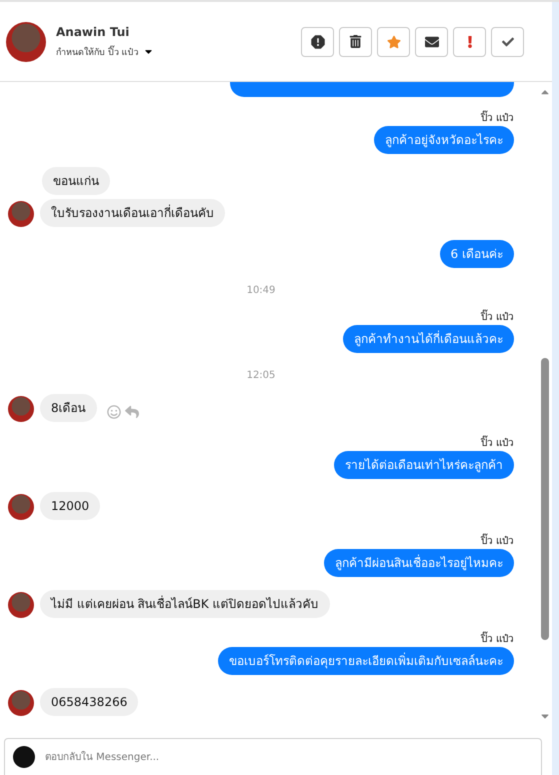 This screenshot has width=559, height=775. Describe the element at coordinates (419, 563) in the screenshot. I see `sent-message: ลูกค้ามีผ่อนสินเชื่ออะไรอยู่ไหมคะ` at that location.